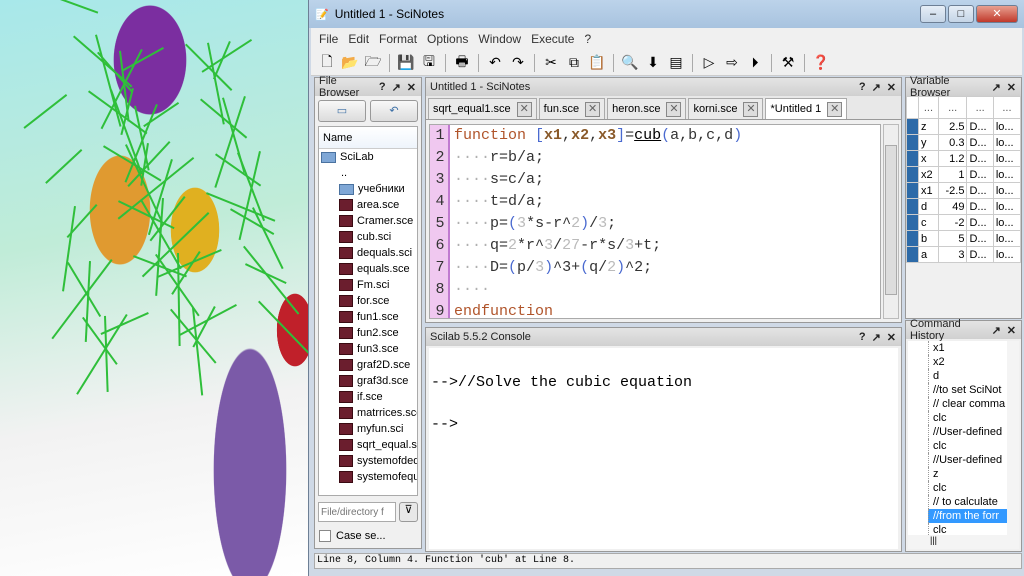  What do you see at coordinates (368, 317) in the screenshot?
I see `tree-file: fun1.sce` at bounding box center [368, 317].